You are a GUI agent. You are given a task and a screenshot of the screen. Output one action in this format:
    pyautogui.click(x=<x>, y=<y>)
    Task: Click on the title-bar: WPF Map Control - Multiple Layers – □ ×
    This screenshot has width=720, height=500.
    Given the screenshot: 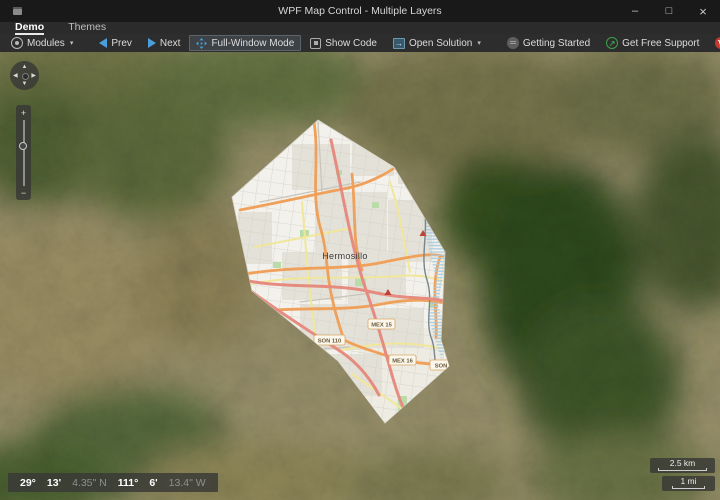 What is the action you would take?
    pyautogui.click(x=360, y=11)
    